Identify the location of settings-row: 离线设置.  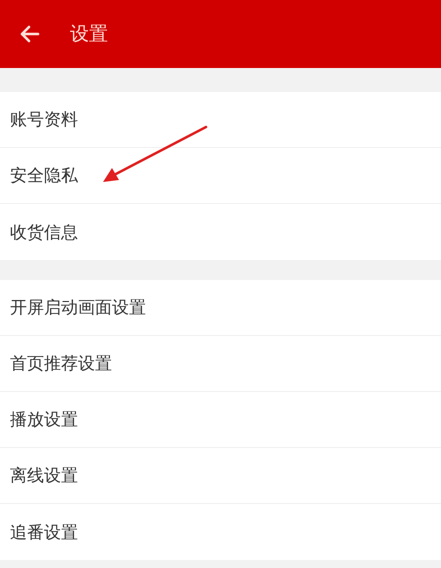
(220, 476).